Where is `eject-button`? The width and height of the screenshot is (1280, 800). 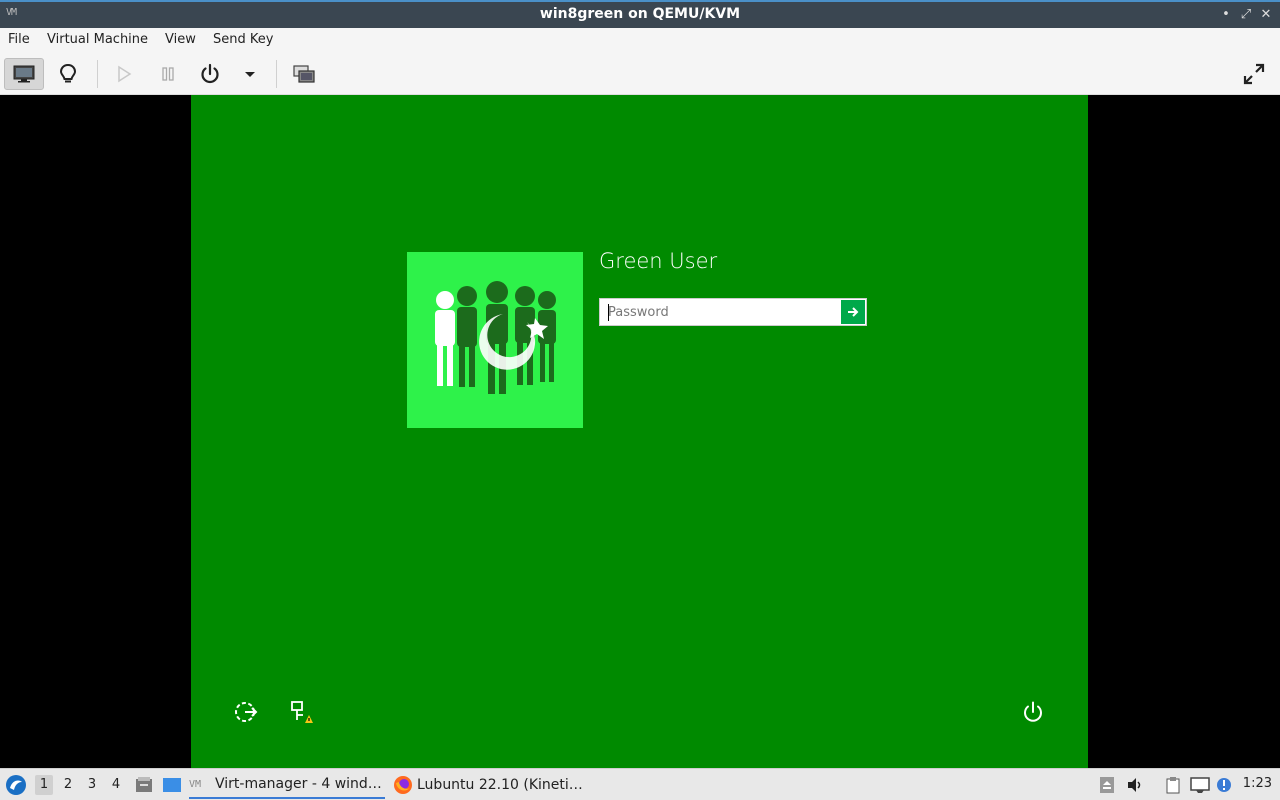 eject-button is located at coordinates (1107, 785).